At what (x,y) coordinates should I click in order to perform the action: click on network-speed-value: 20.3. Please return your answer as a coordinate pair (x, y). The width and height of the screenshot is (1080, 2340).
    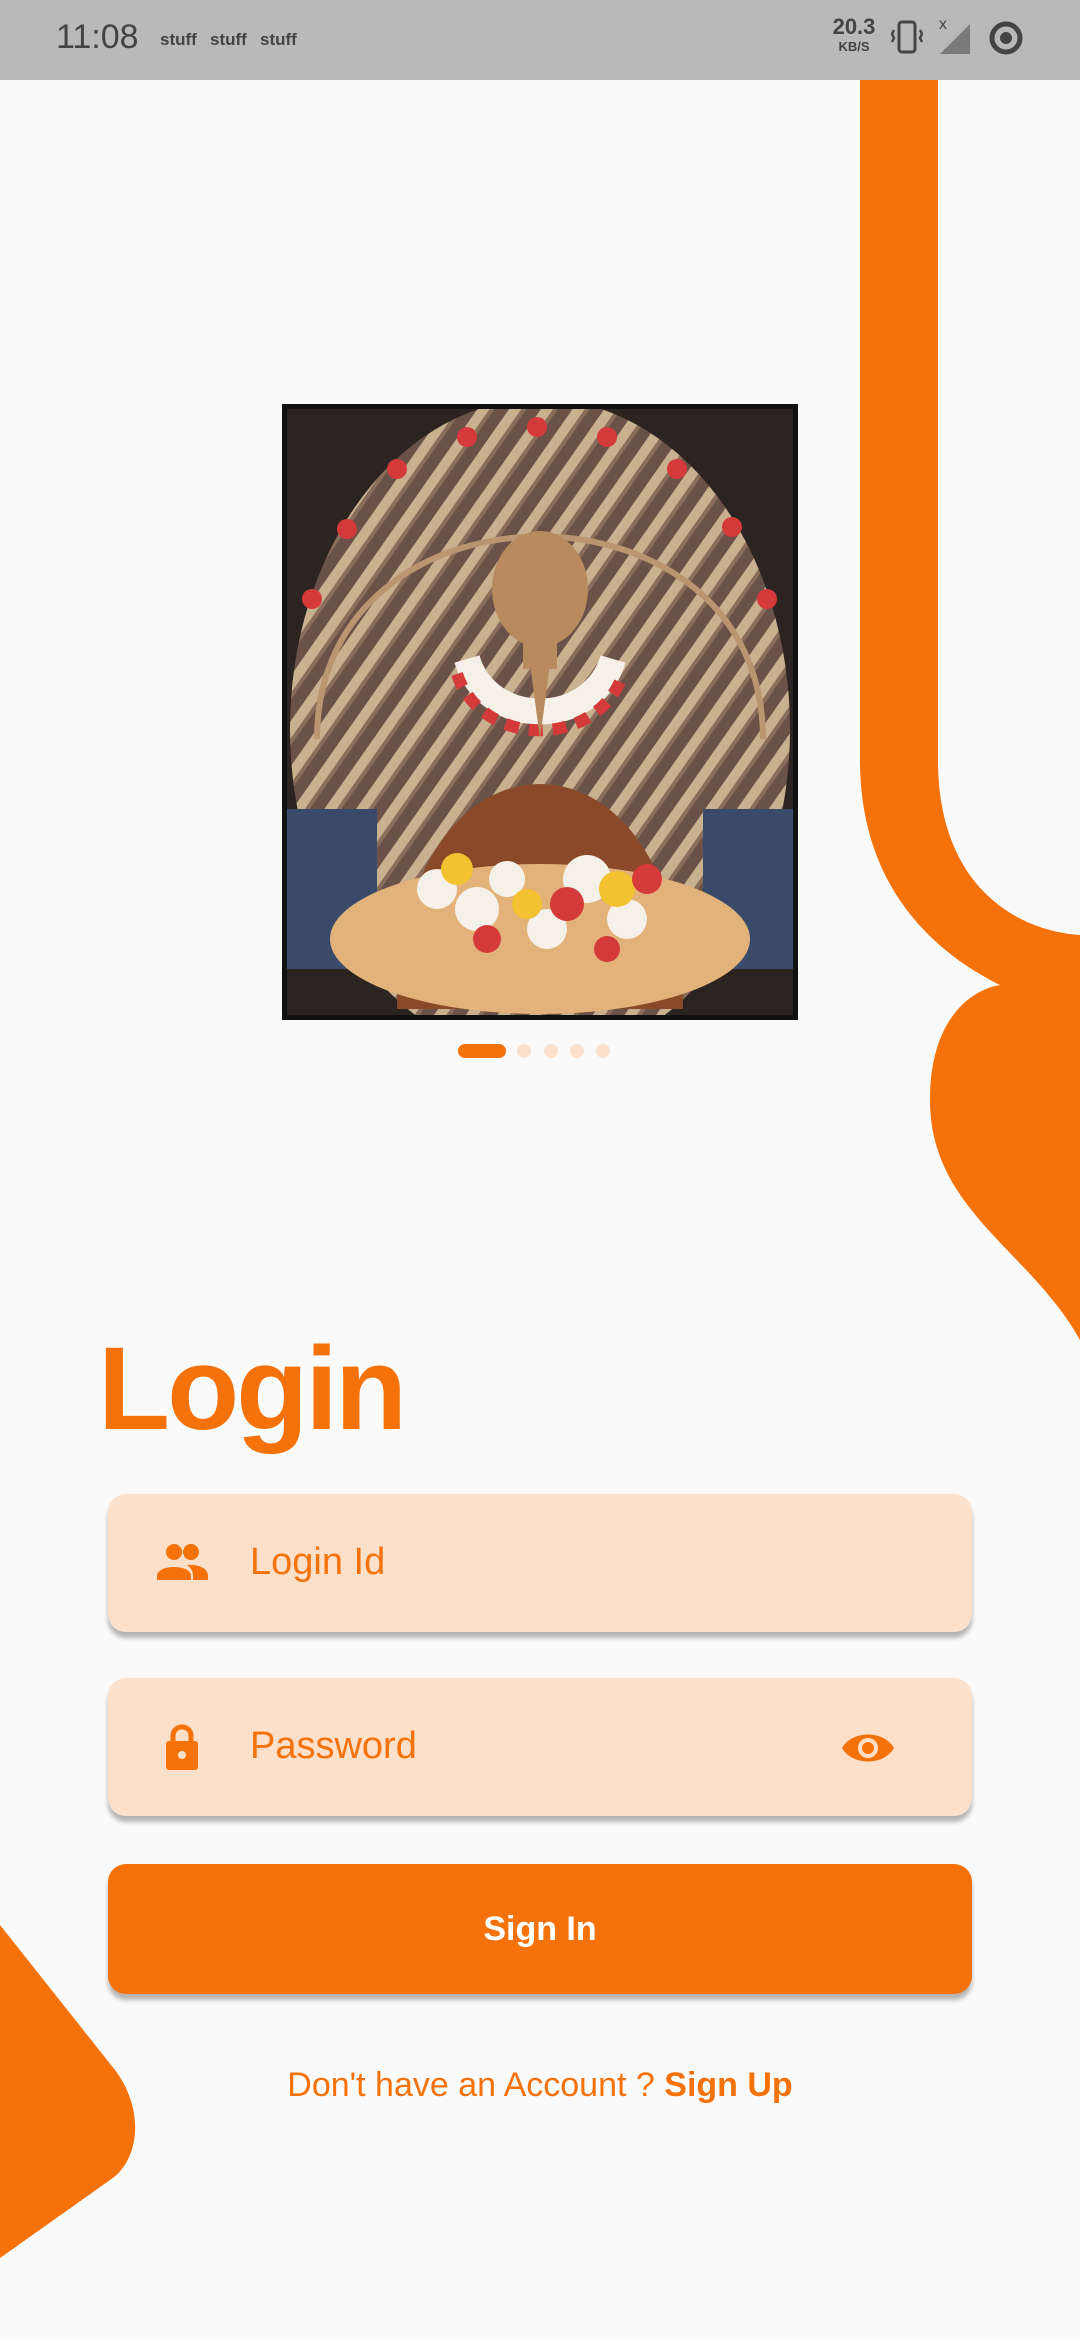
    Looking at the image, I should click on (854, 26).